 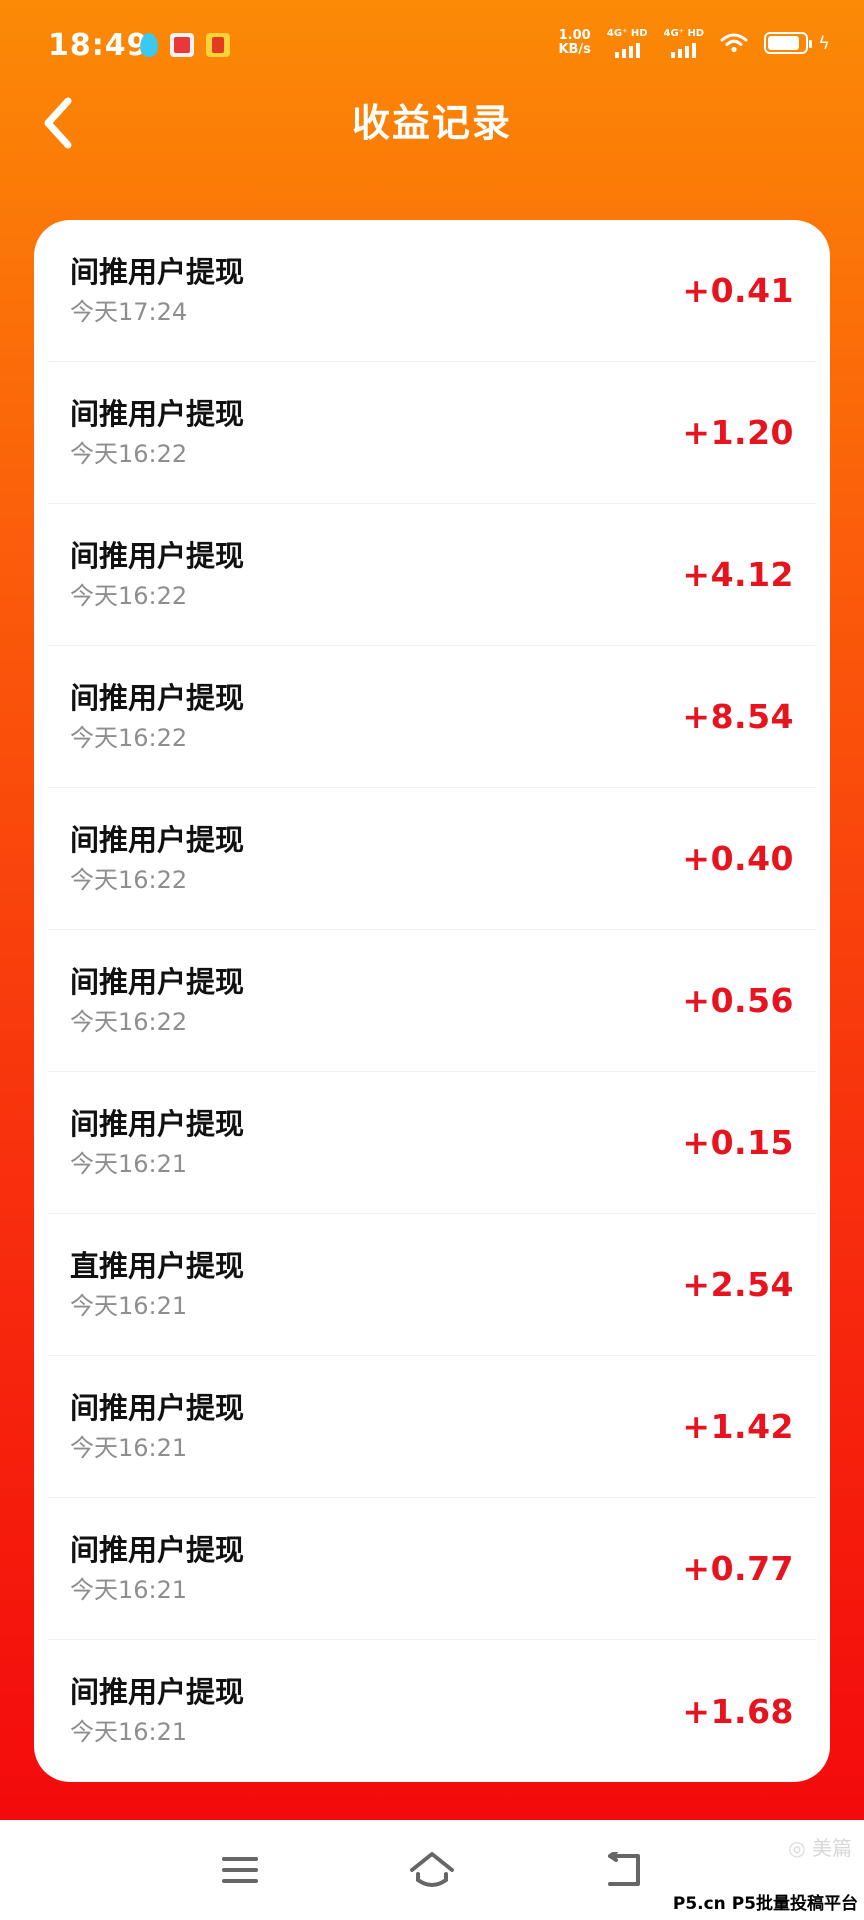 I want to click on watermark-logo: ◎ 美篇, so click(x=820, y=1848).